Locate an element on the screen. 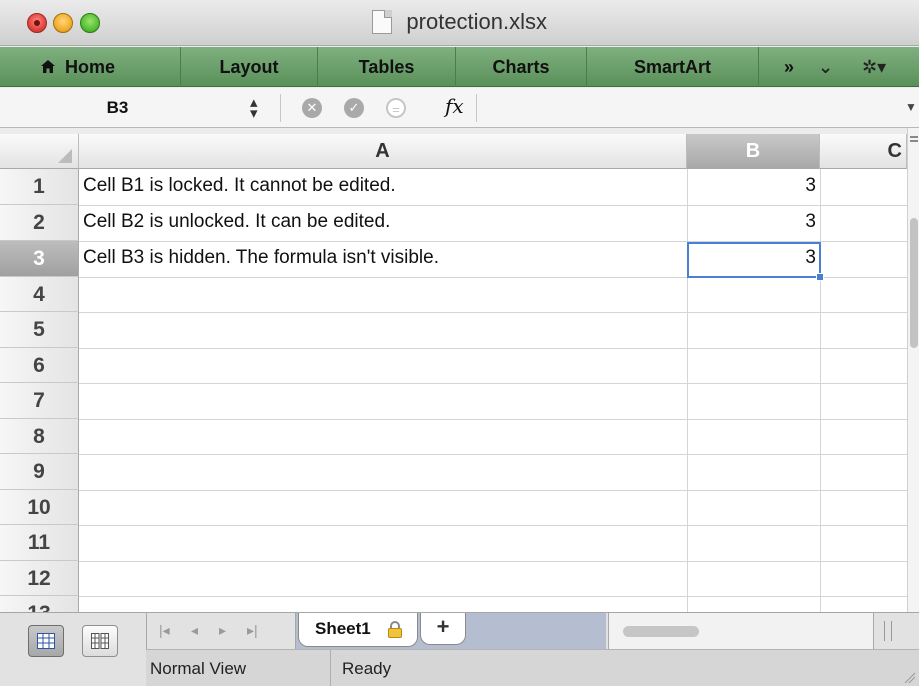 Image resolution: width=919 pixels, height=686 pixels. page-layout-view-button is located at coordinates (100, 641).